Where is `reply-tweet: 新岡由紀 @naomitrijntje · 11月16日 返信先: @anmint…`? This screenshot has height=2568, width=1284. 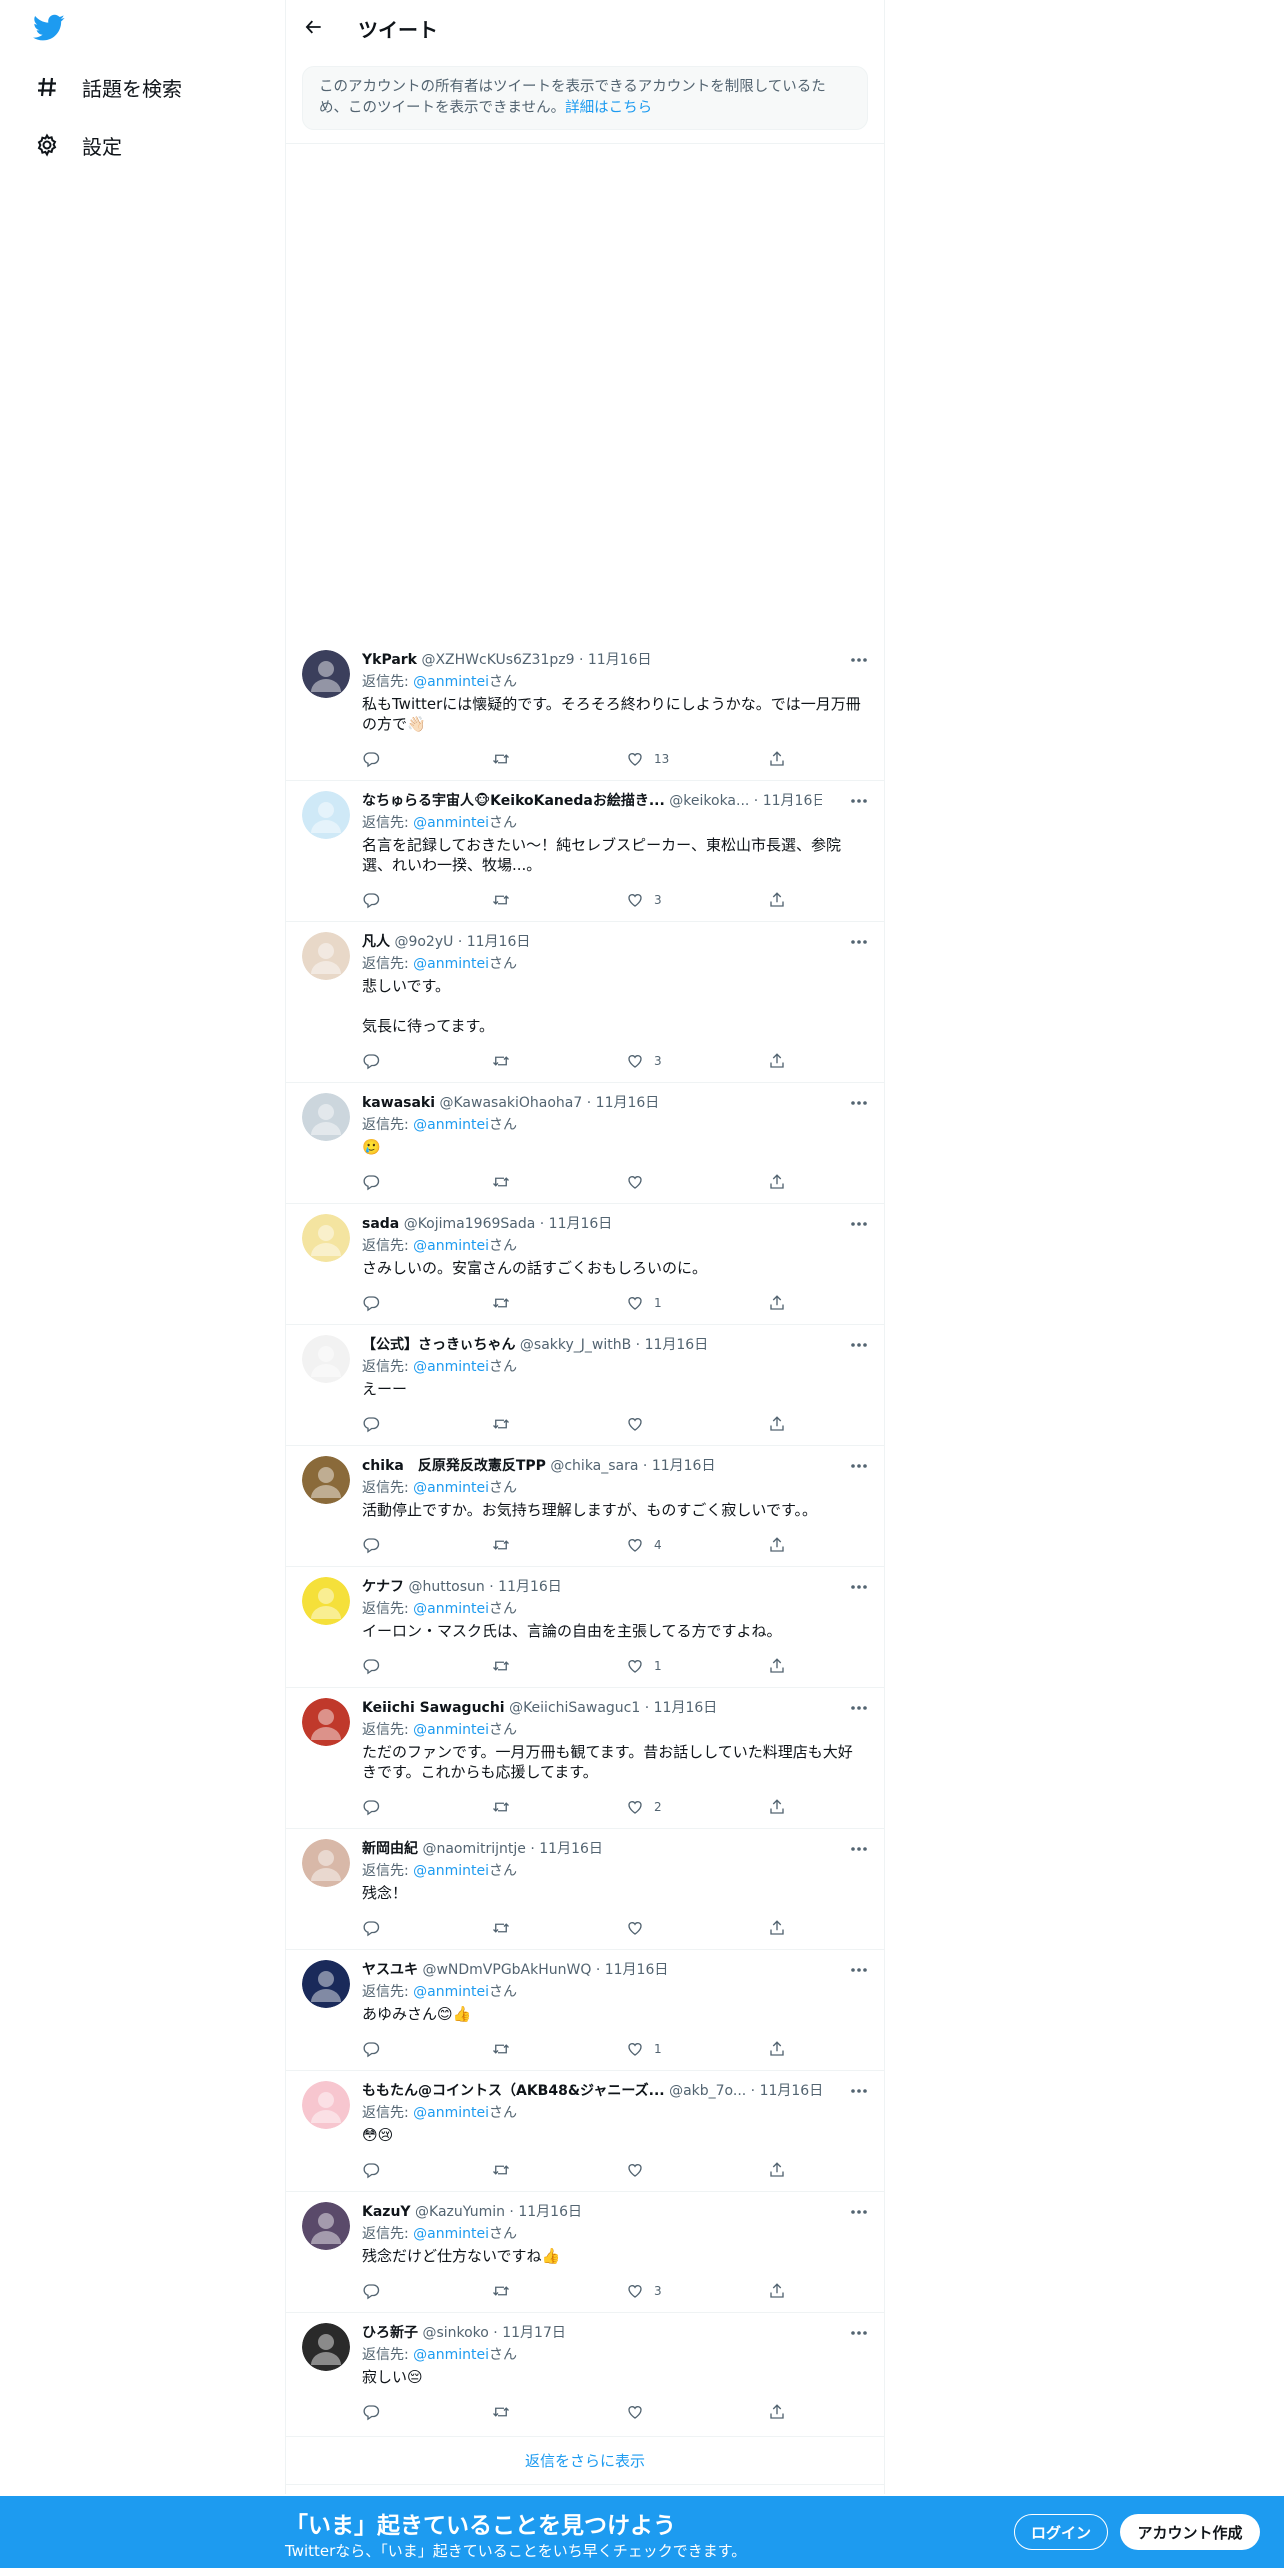 reply-tweet: 新岡由紀 @naomitrijntje · 11月16日 返信先: @anmint… is located at coordinates (585, 1889).